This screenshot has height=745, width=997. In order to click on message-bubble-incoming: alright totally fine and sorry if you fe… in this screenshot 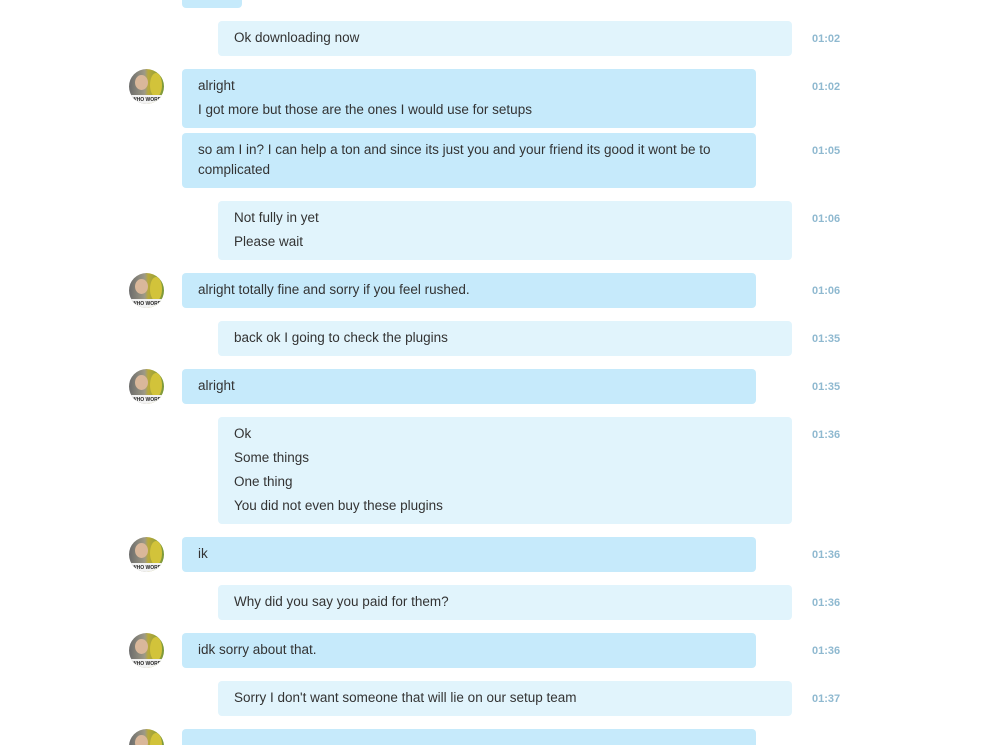, I will do `click(469, 290)`.